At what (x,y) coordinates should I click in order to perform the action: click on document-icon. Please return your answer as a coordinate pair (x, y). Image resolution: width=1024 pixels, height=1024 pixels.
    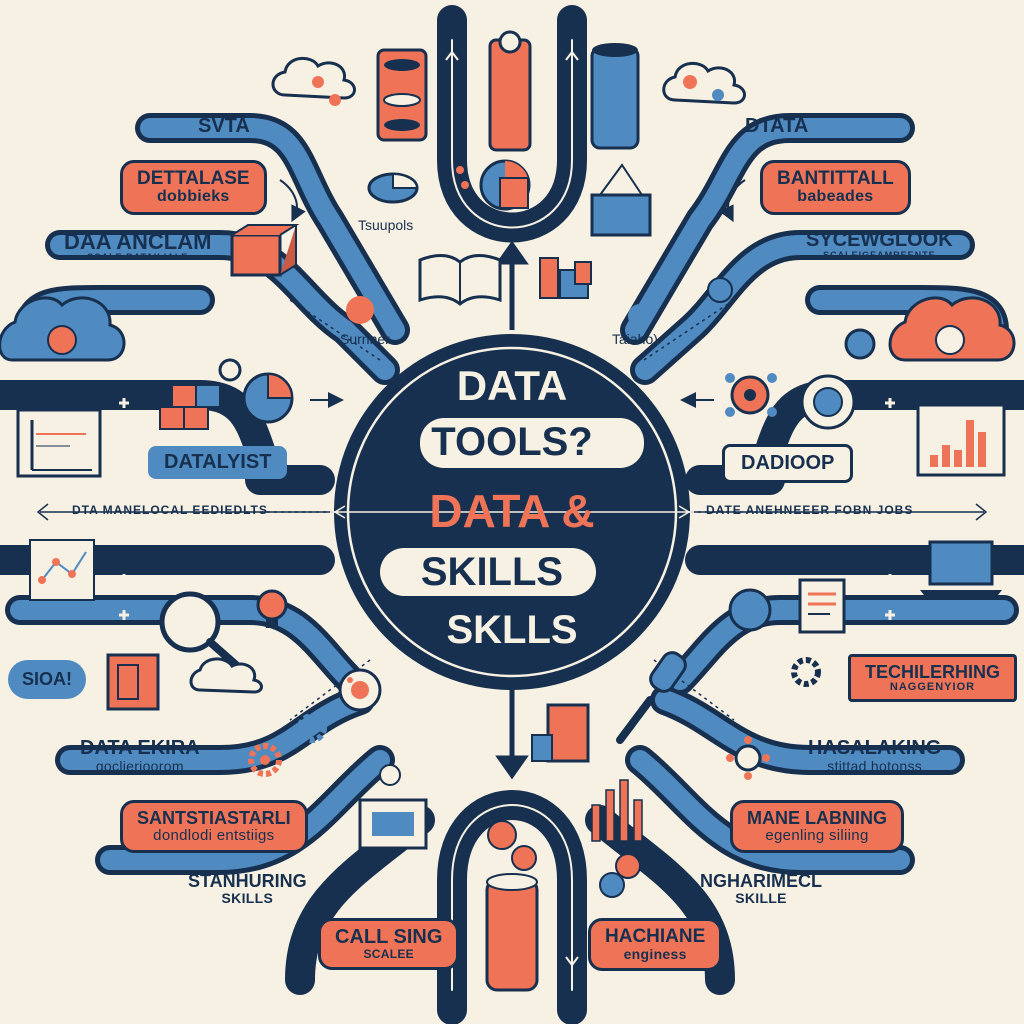
    Looking at the image, I should click on (822, 606).